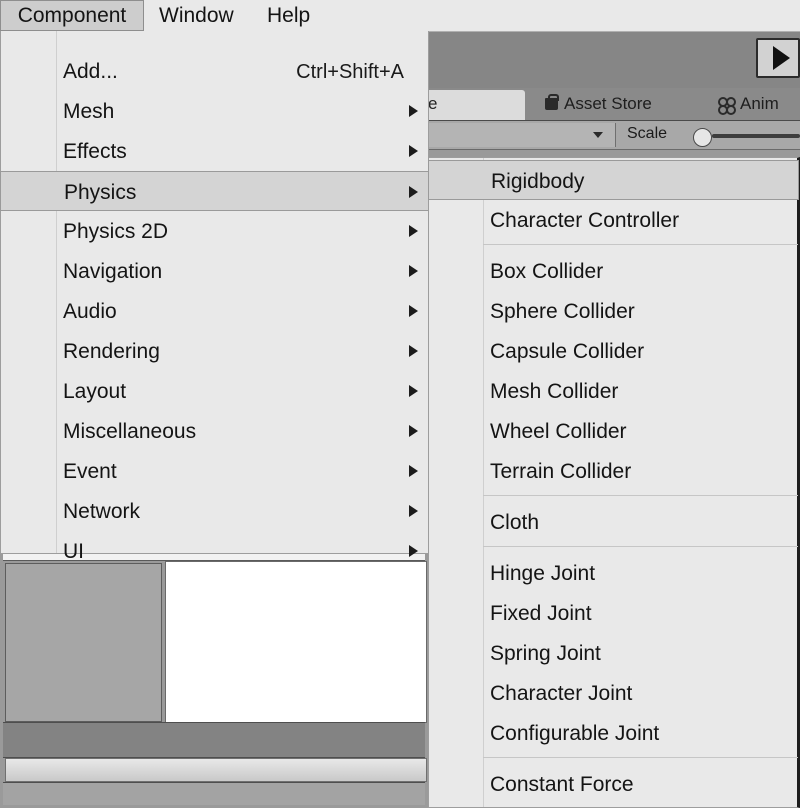  What do you see at coordinates (647, 133) in the screenshot?
I see `scale-label: Scale` at bounding box center [647, 133].